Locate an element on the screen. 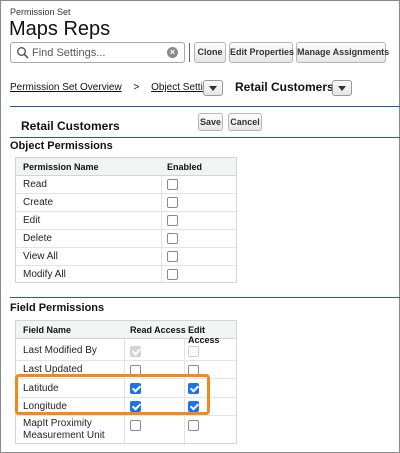 This screenshot has height=453, width=400. table-row: Last Updated is located at coordinates (126, 370).